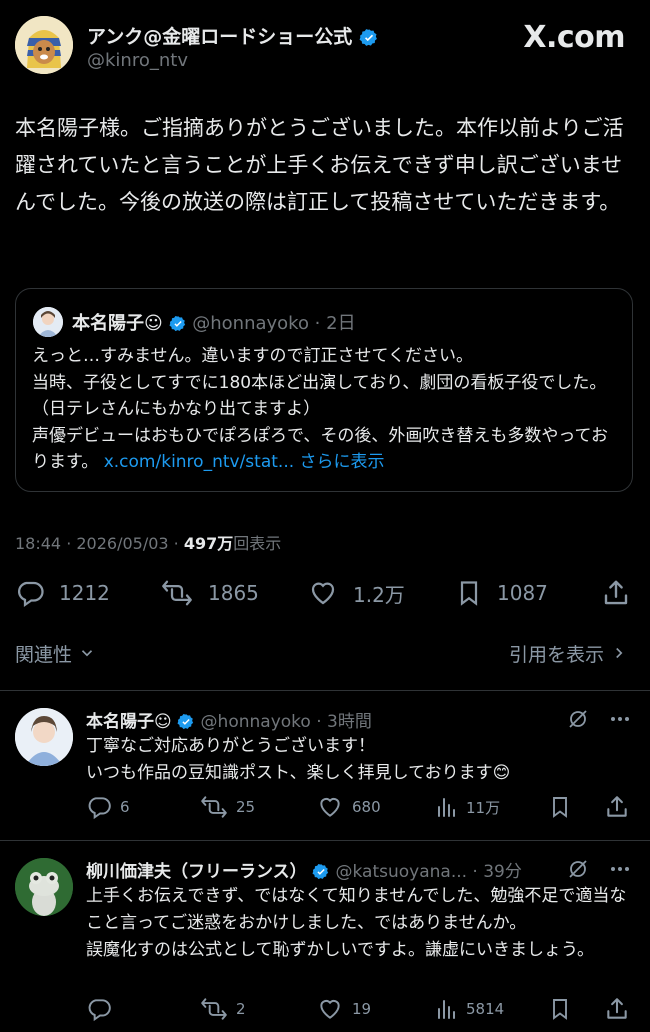 The height and width of the screenshot is (1032, 650). Describe the element at coordinates (48, 322) in the screenshot. I see `quoted-avatar` at that location.